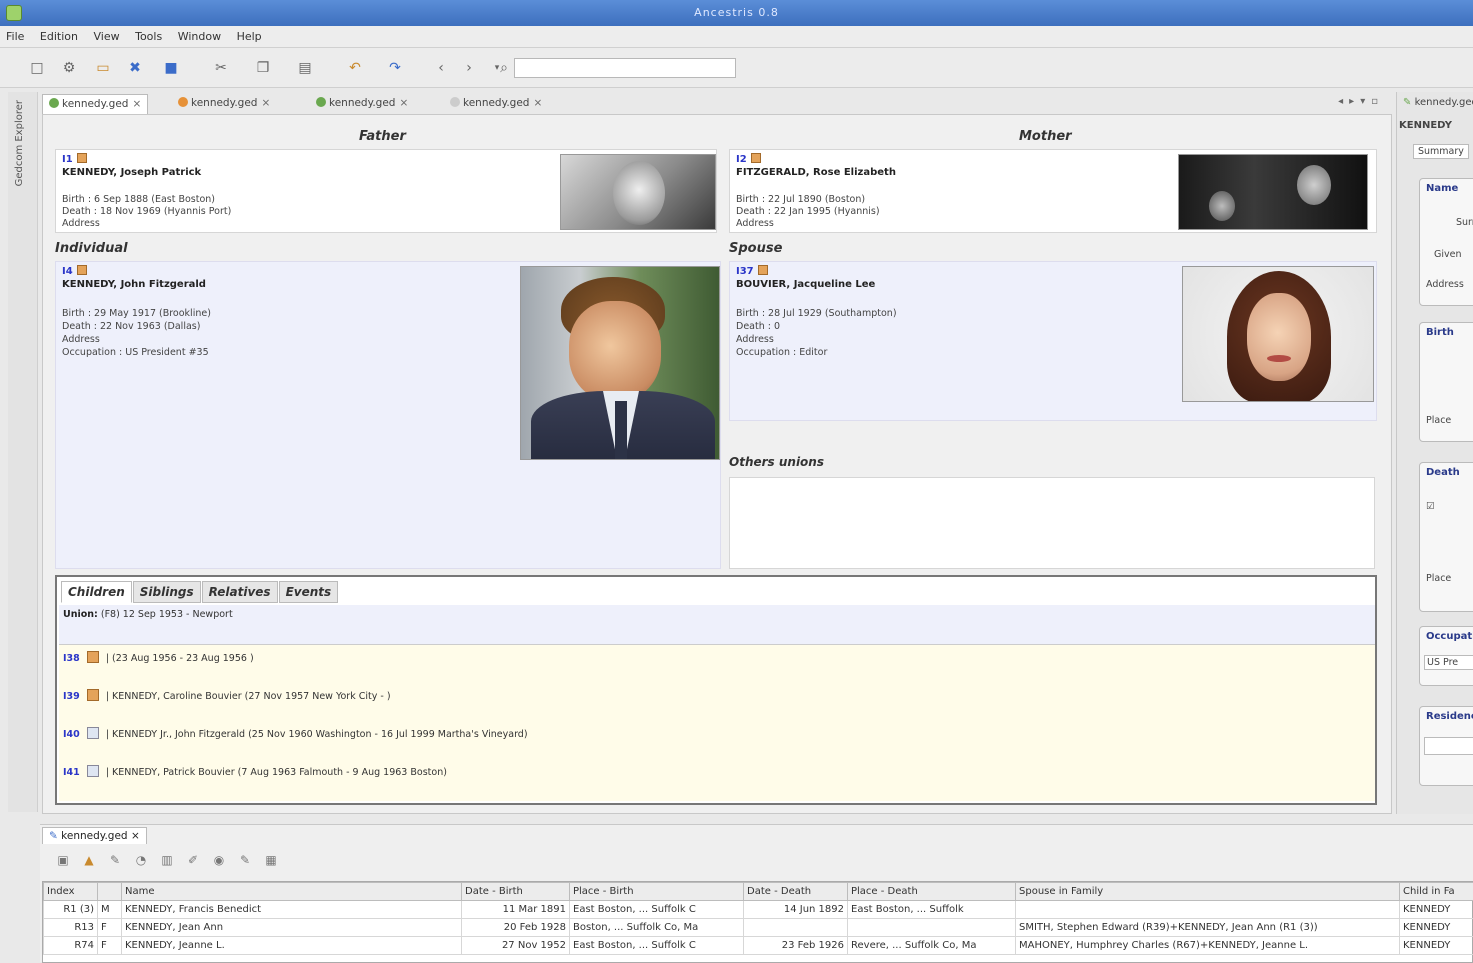 The width and height of the screenshot is (1473, 963). Describe the element at coordinates (1052, 523) in the screenshot. I see `others-unions-list` at that location.